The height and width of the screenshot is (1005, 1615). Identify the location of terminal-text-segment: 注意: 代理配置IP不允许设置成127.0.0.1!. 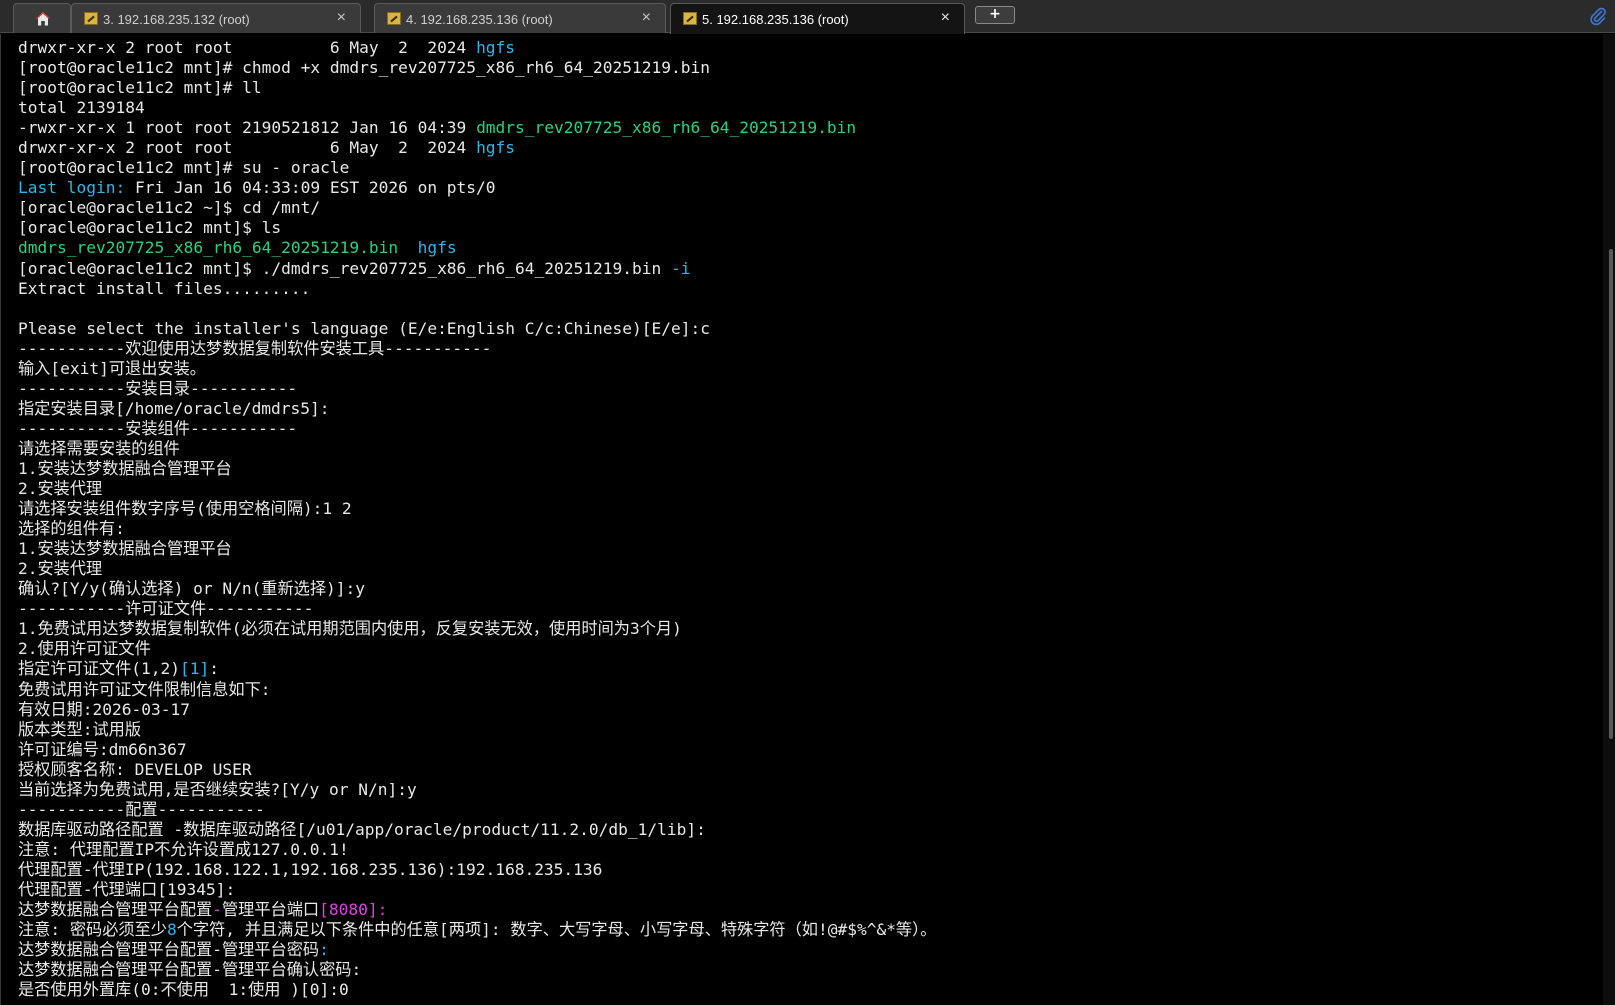
(183, 849).